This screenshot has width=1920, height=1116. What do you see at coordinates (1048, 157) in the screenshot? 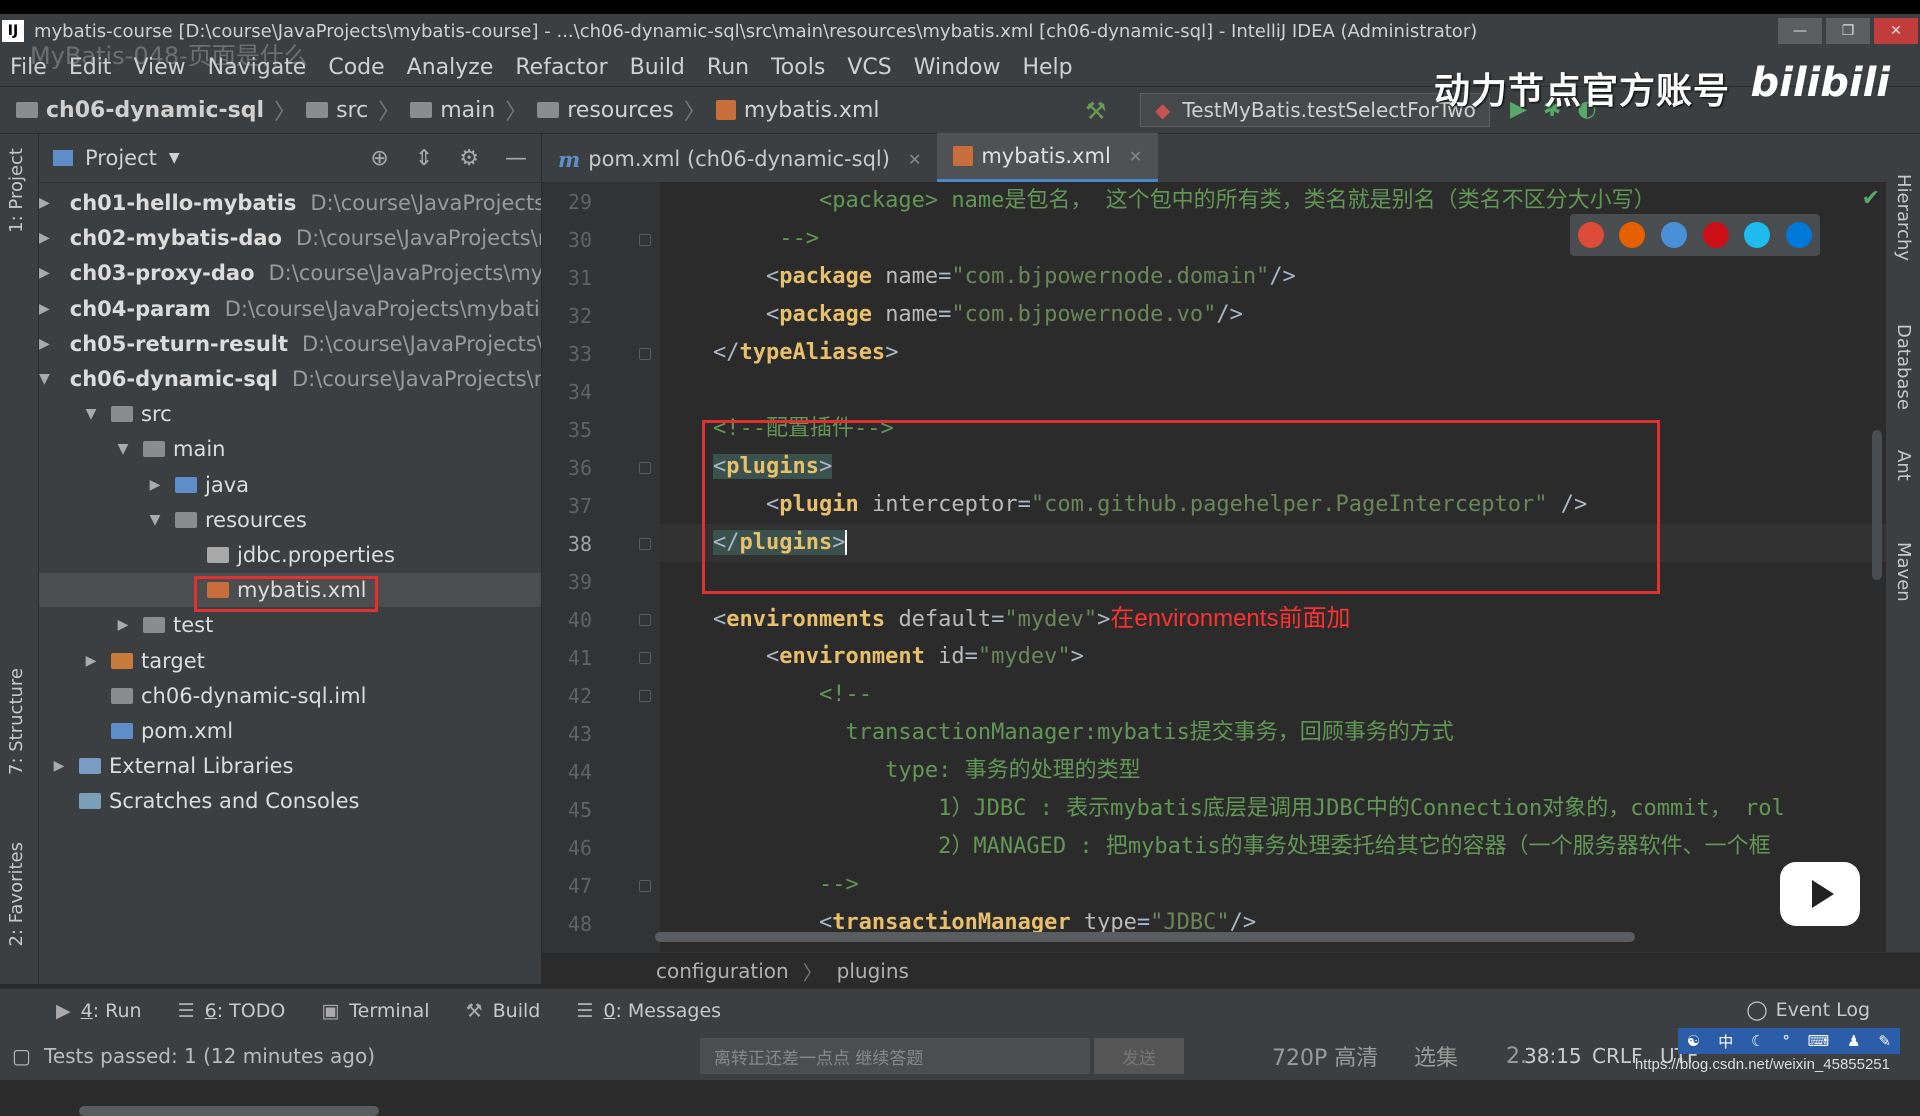
I see `tab-mybatis-xml: mybatis.xml ✕` at bounding box center [1048, 157].